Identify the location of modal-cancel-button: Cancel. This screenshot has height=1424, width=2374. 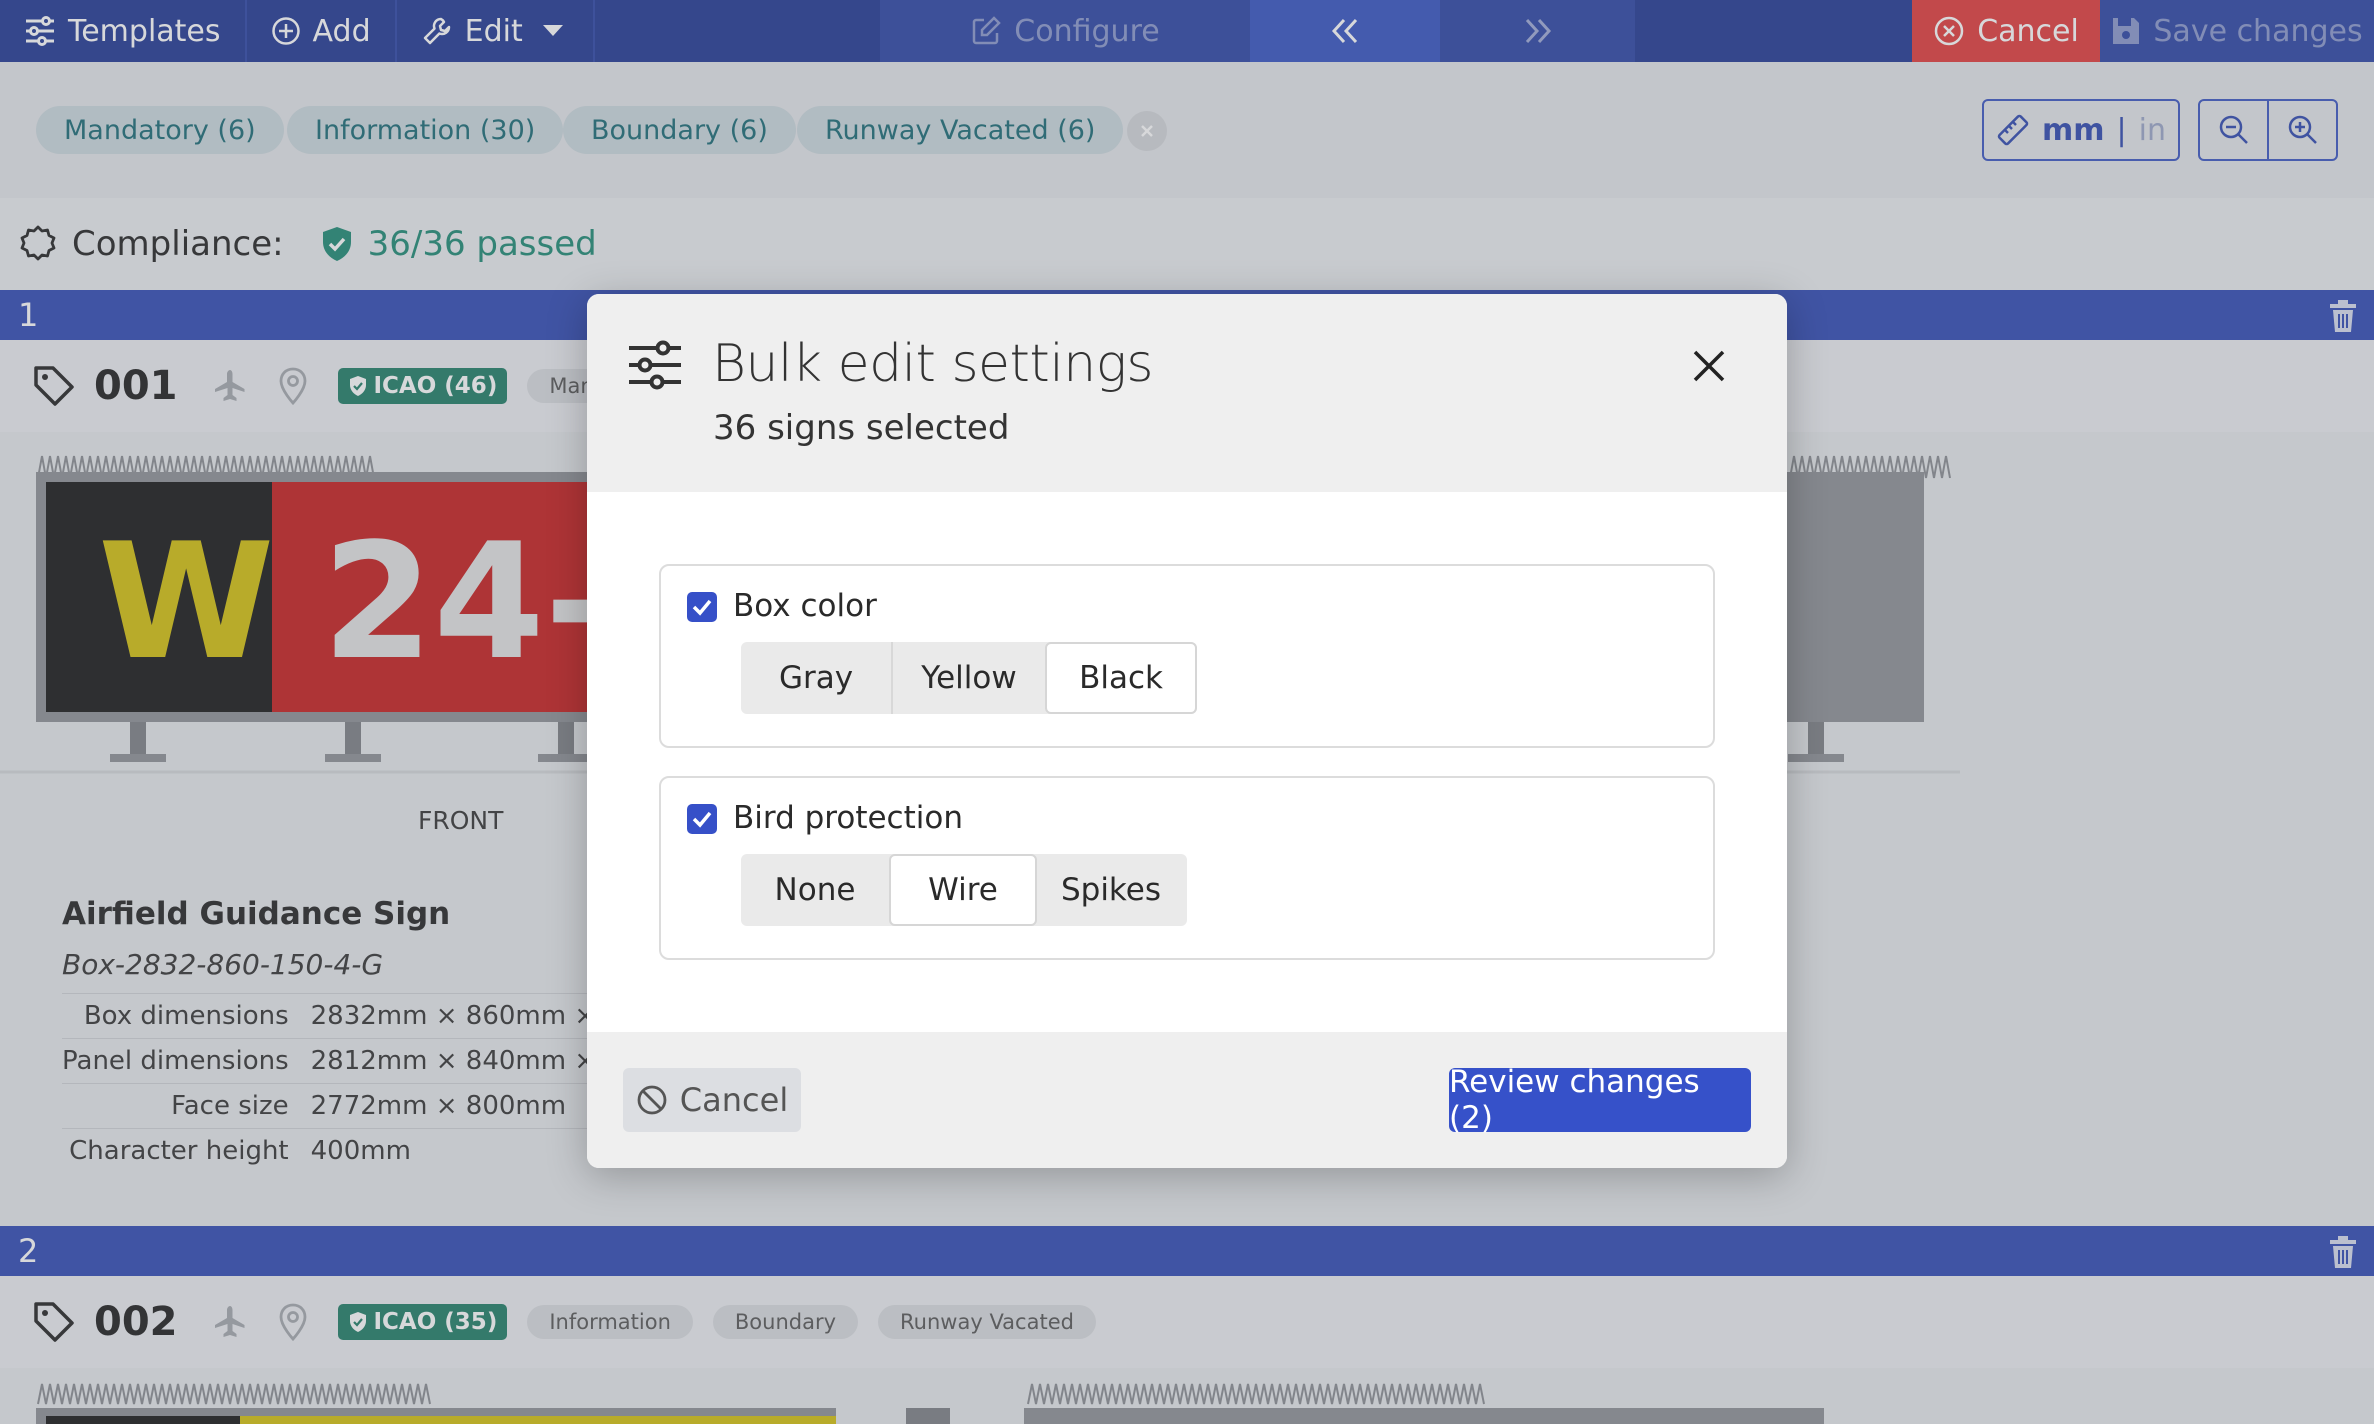
(712, 1100).